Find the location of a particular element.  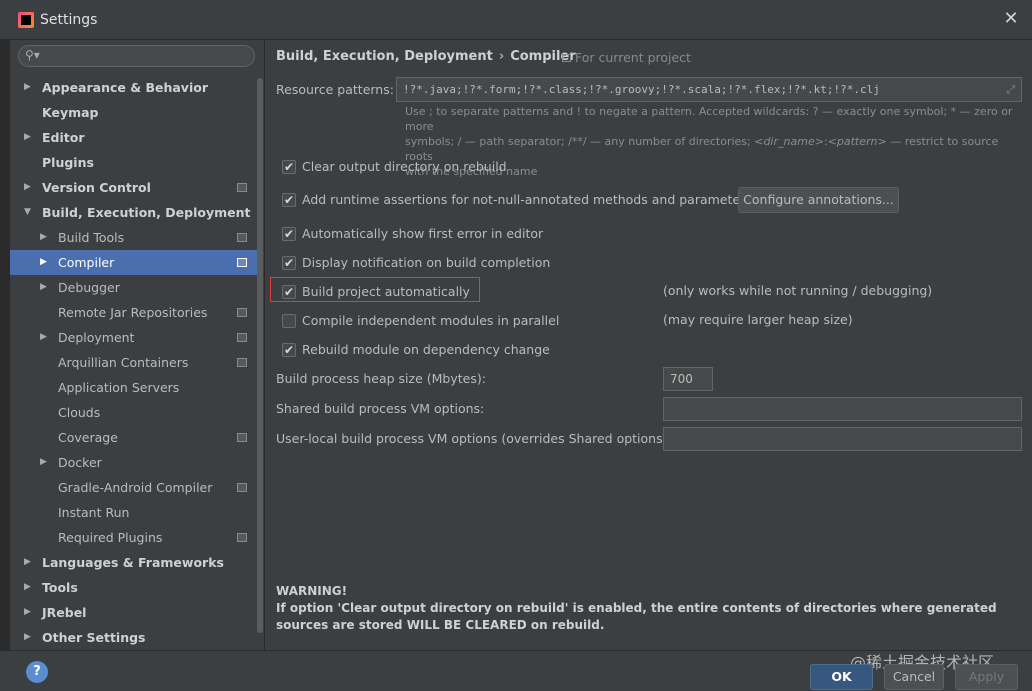

sidebar-item: ▶ Appearance & Behavior is located at coordinates (133, 87).